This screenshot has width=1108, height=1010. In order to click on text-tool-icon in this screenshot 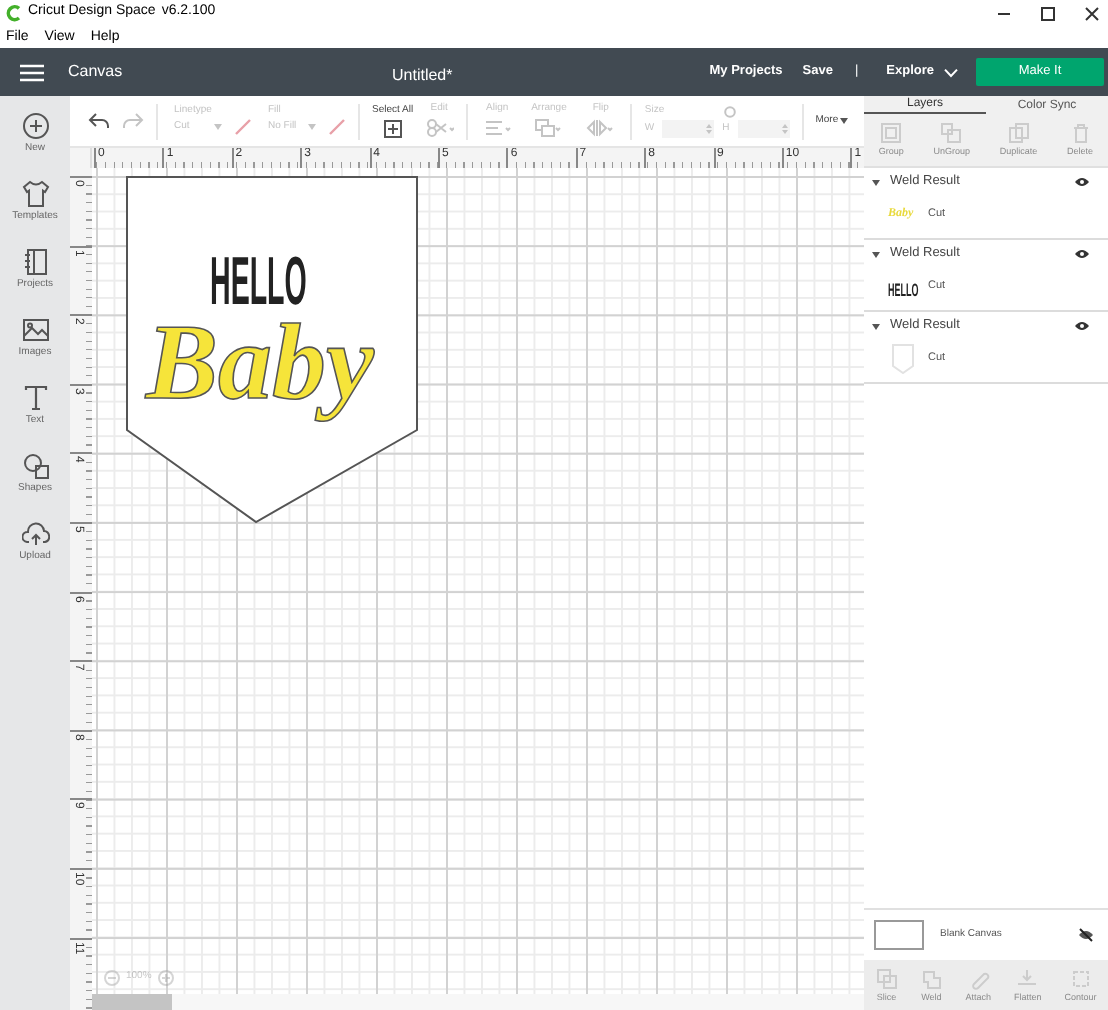, I will do `click(35, 398)`.